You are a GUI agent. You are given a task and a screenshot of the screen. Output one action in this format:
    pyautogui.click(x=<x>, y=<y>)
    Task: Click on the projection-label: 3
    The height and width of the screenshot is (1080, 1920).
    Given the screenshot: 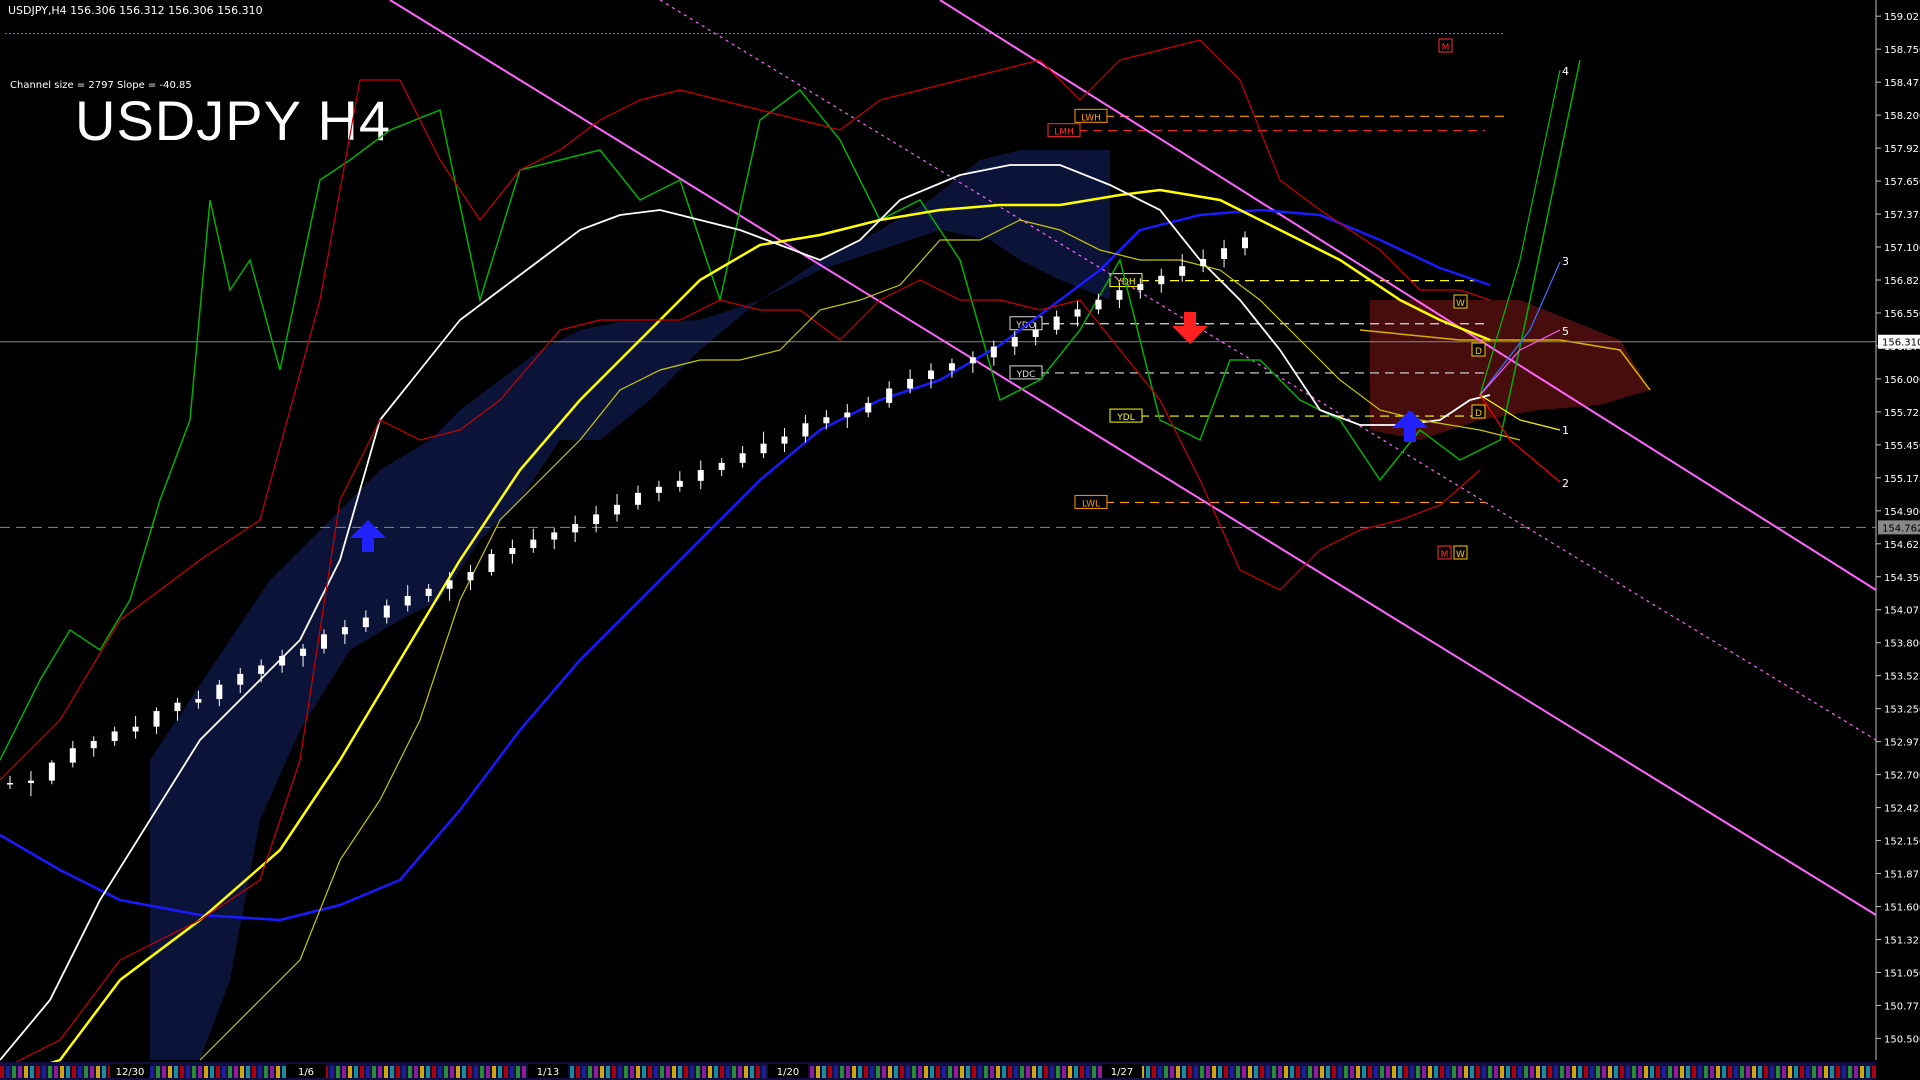 What is the action you would take?
    pyautogui.click(x=1565, y=261)
    